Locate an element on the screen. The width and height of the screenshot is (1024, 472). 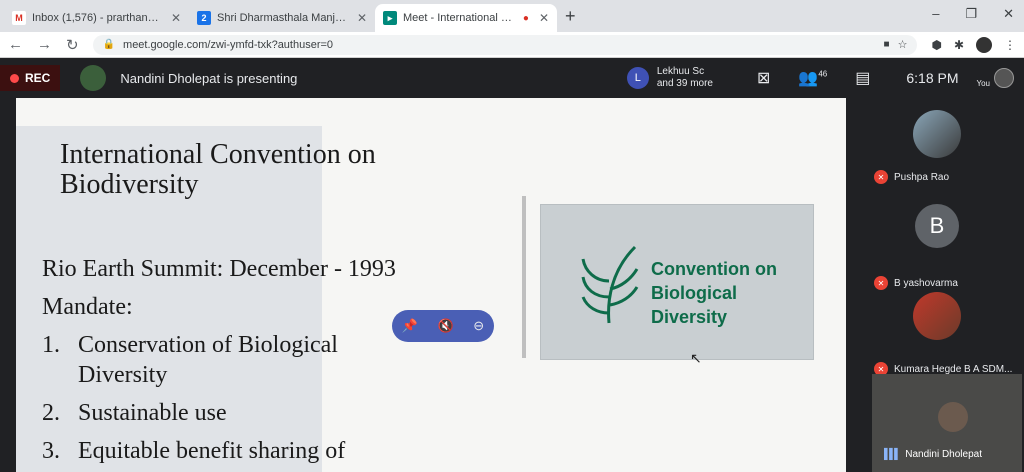
presenter-video is located at coordinates (953, 417).